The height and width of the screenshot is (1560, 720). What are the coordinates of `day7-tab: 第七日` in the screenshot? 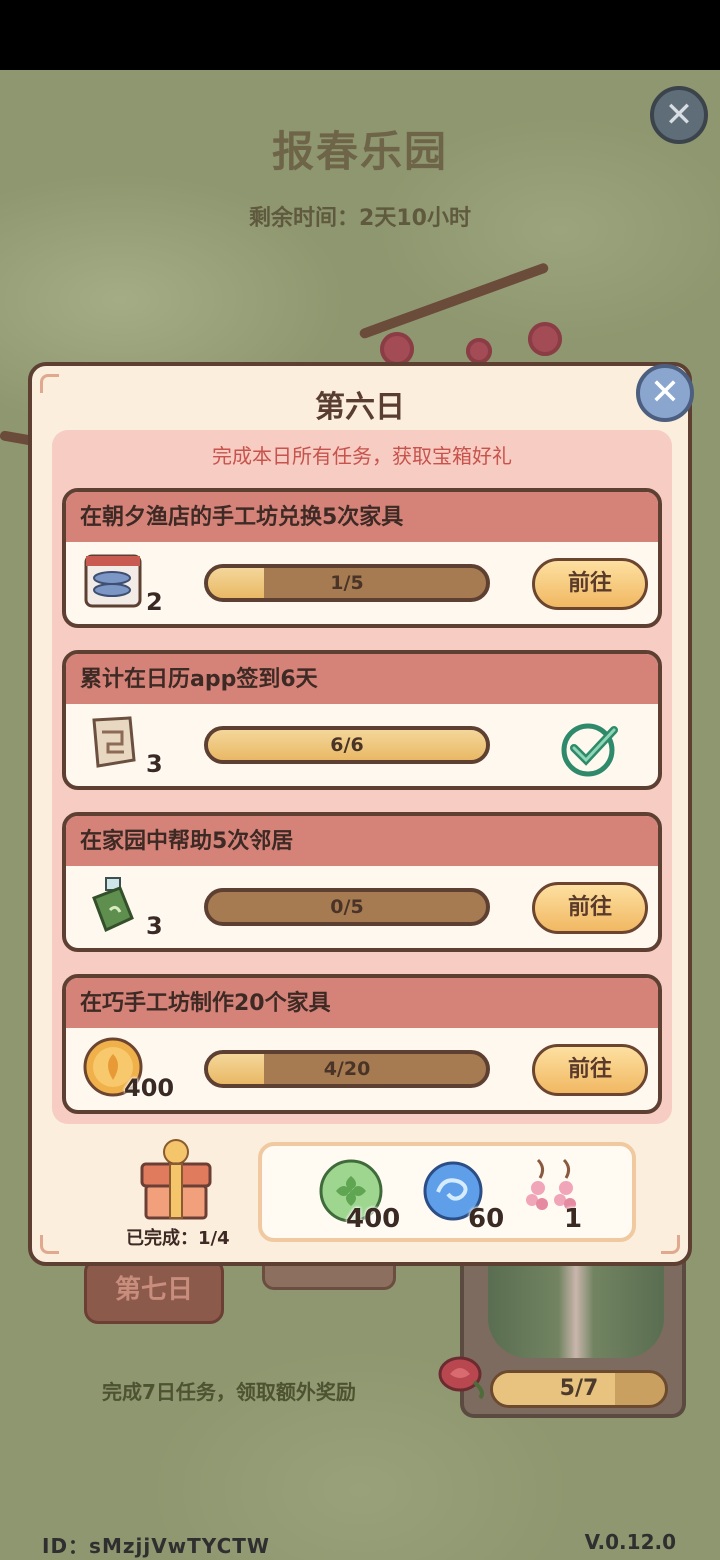 It's located at (154, 1291).